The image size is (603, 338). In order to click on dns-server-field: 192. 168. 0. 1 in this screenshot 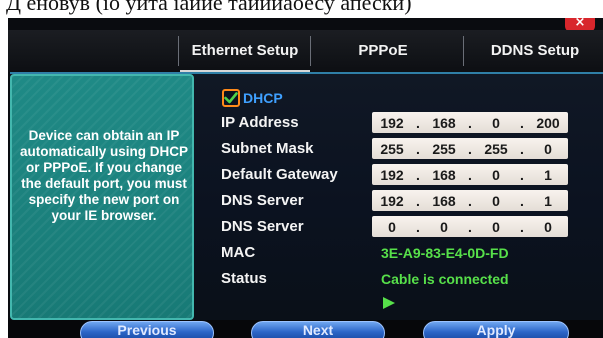, I will do `click(470, 200)`.